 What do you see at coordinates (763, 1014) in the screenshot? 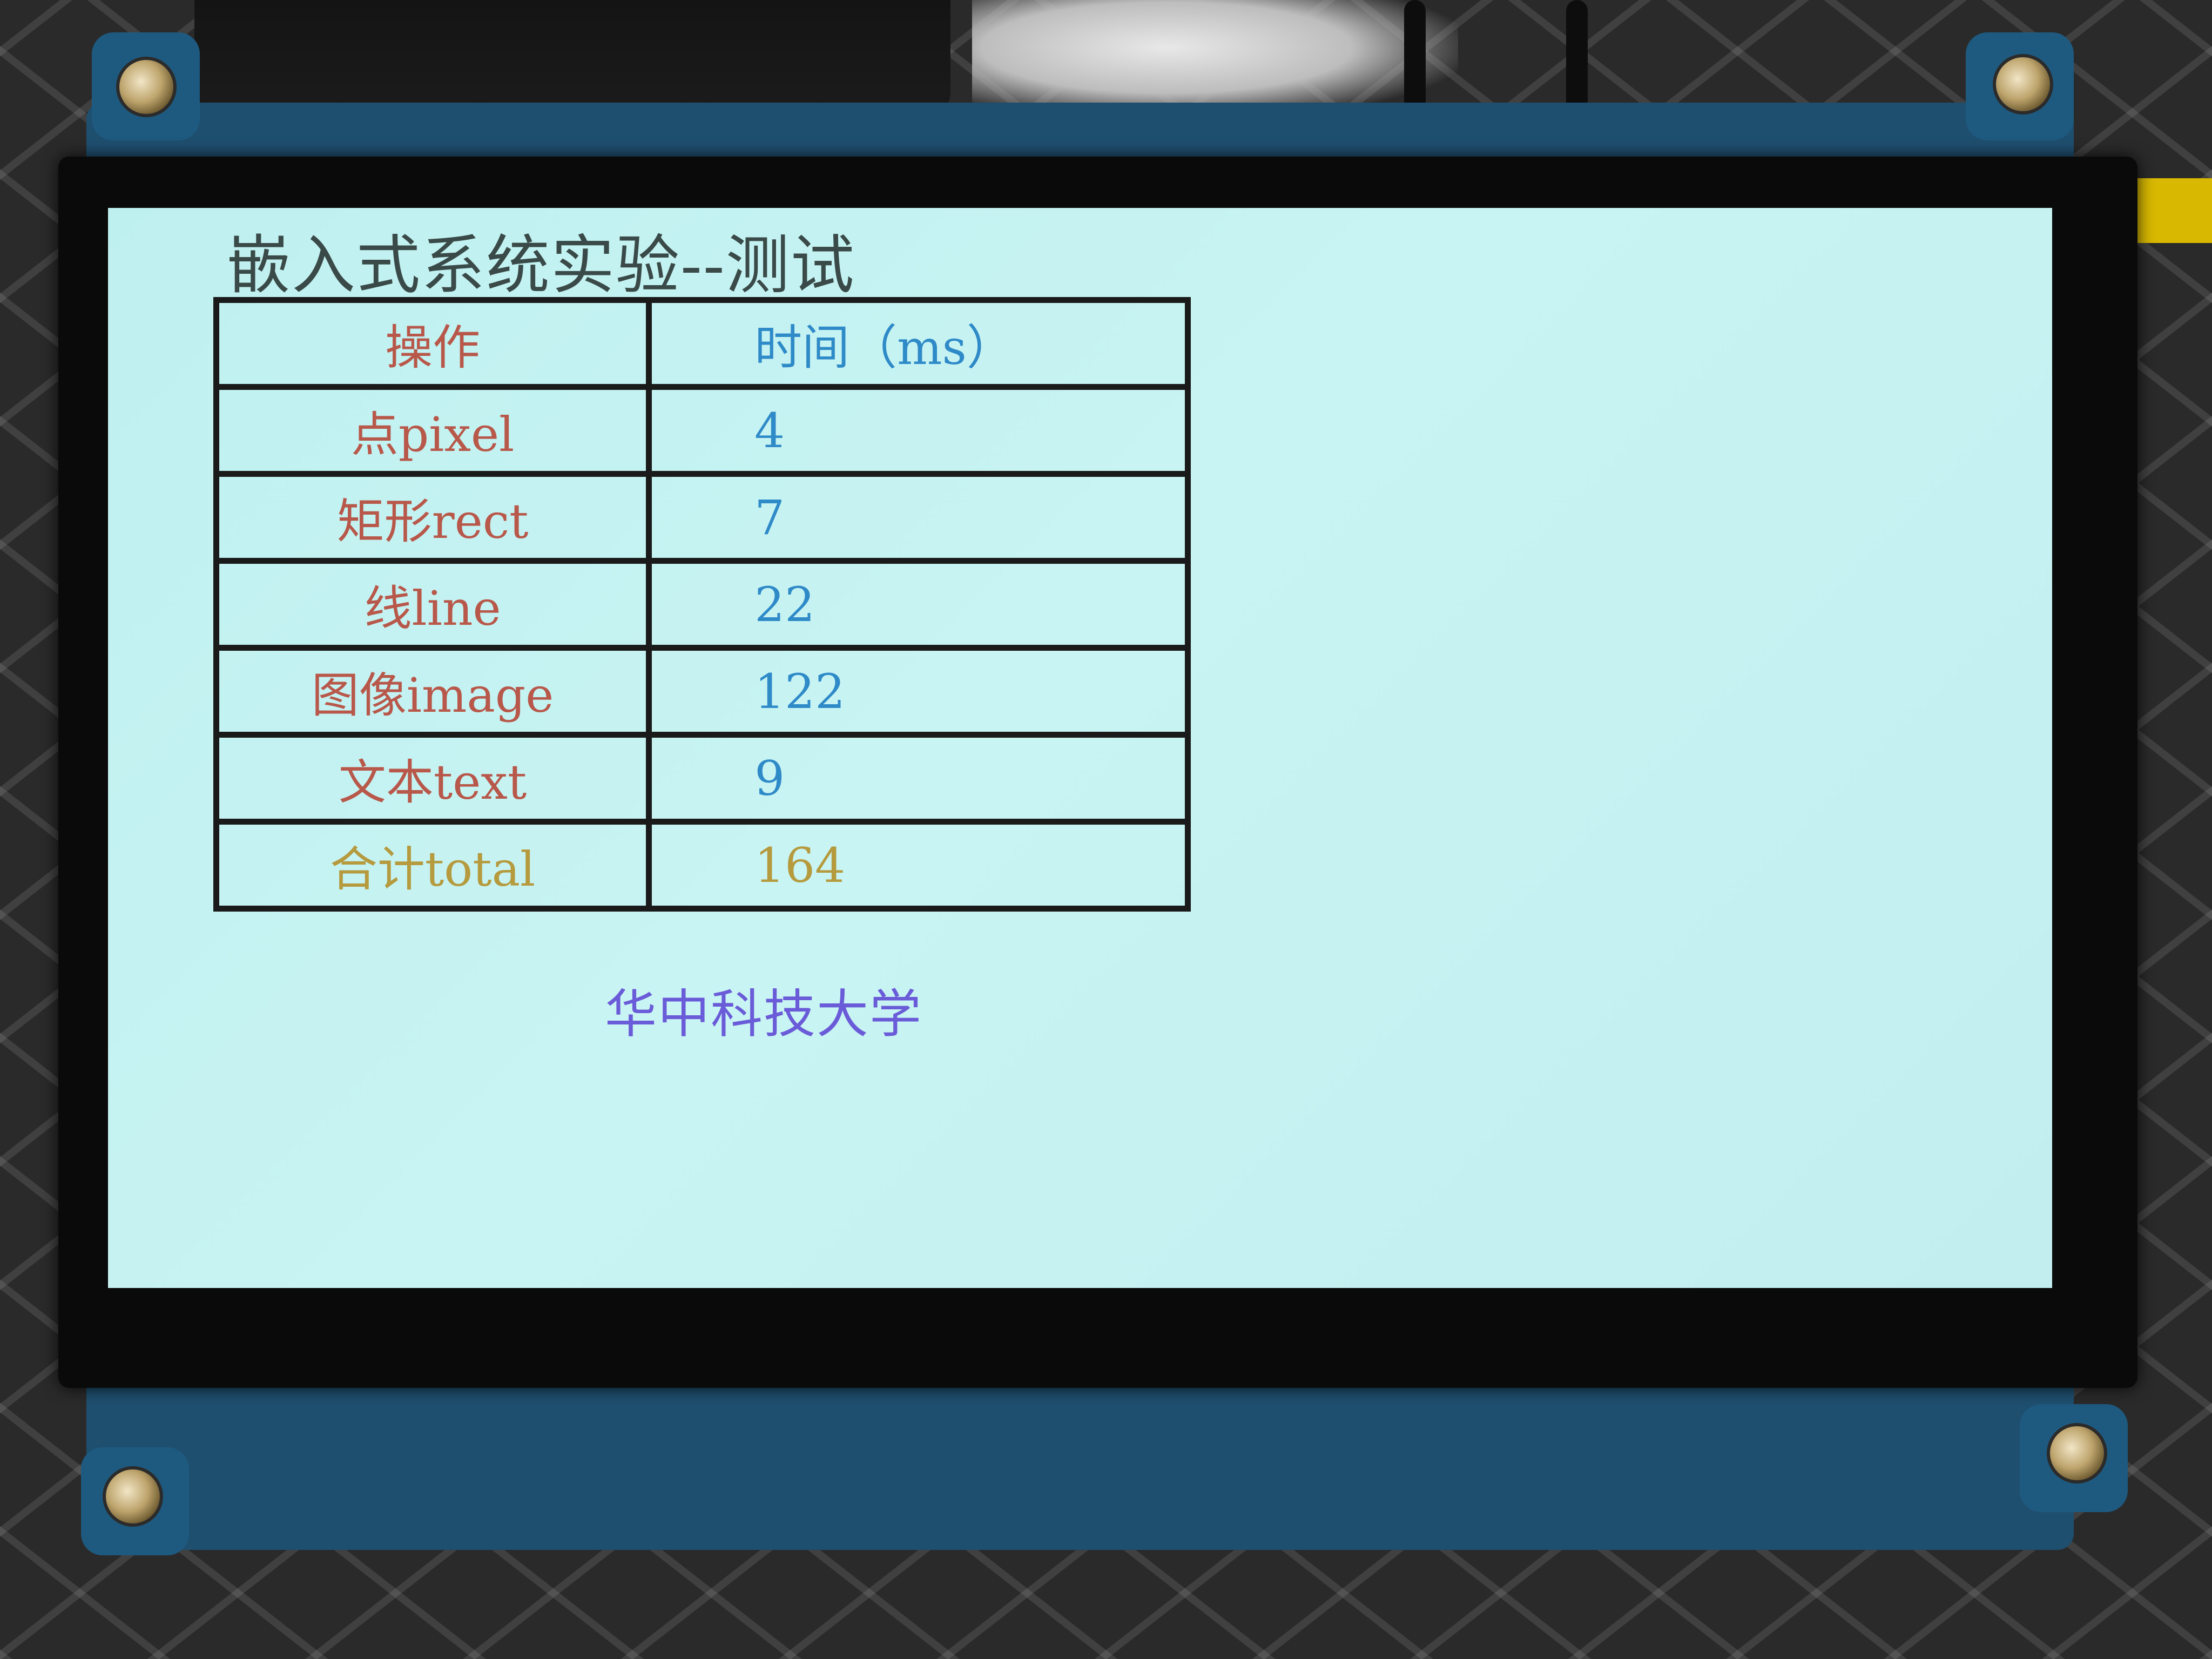
I see `footer-university: 华中科技大学` at bounding box center [763, 1014].